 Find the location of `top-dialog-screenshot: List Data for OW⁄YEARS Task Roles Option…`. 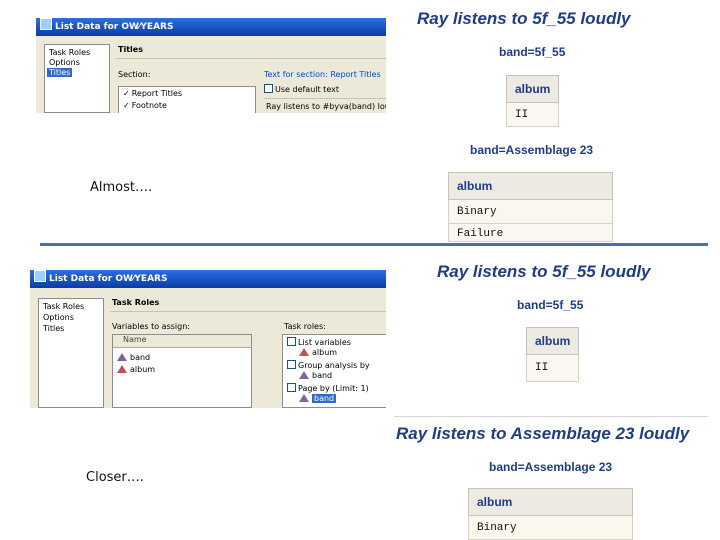

top-dialog-screenshot: List Data for OW⁄YEARS Task Roles Option… is located at coordinates (211, 65).